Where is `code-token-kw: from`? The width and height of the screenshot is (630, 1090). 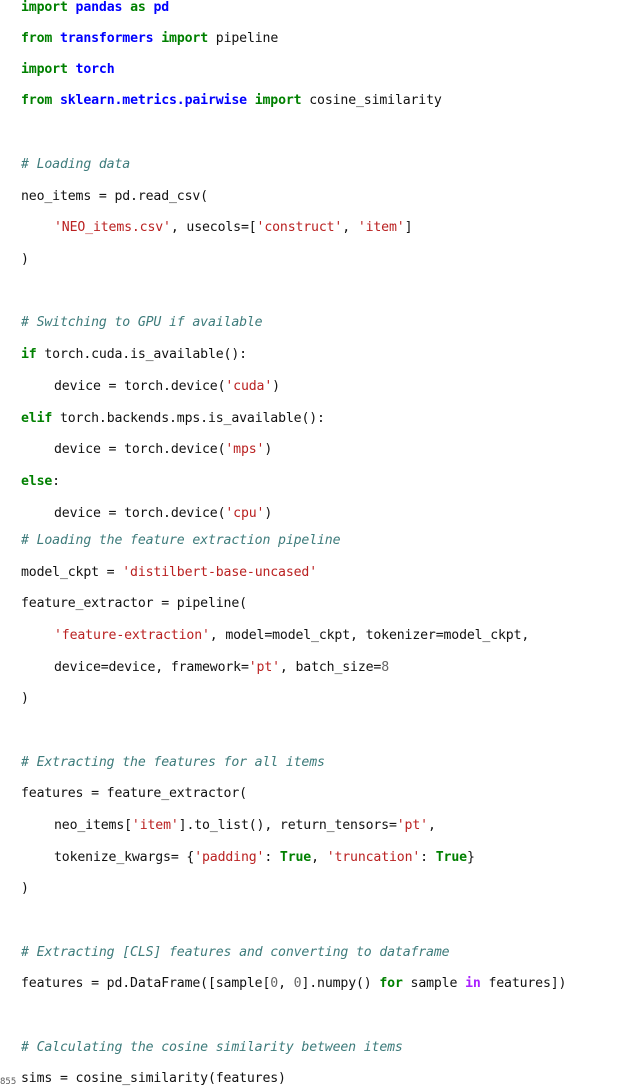 code-token-kw: from is located at coordinates (37, 100).